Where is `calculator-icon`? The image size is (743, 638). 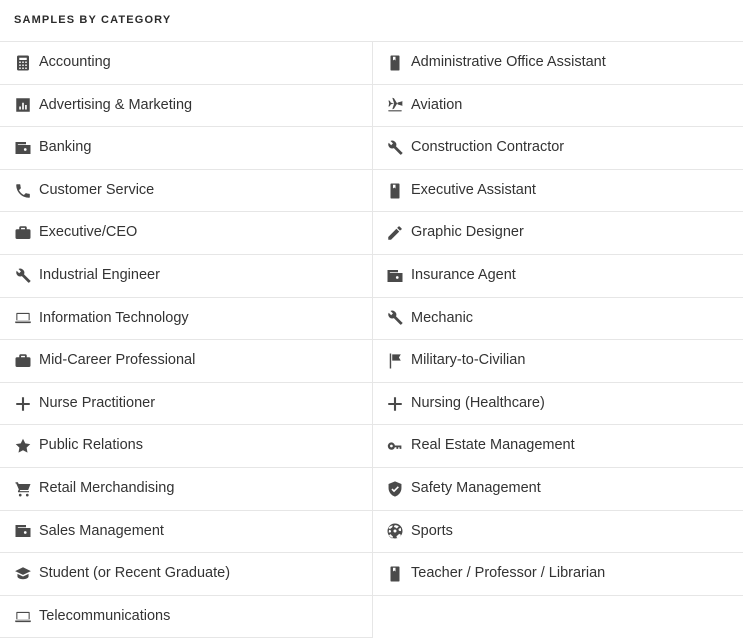 calculator-icon is located at coordinates (23, 63).